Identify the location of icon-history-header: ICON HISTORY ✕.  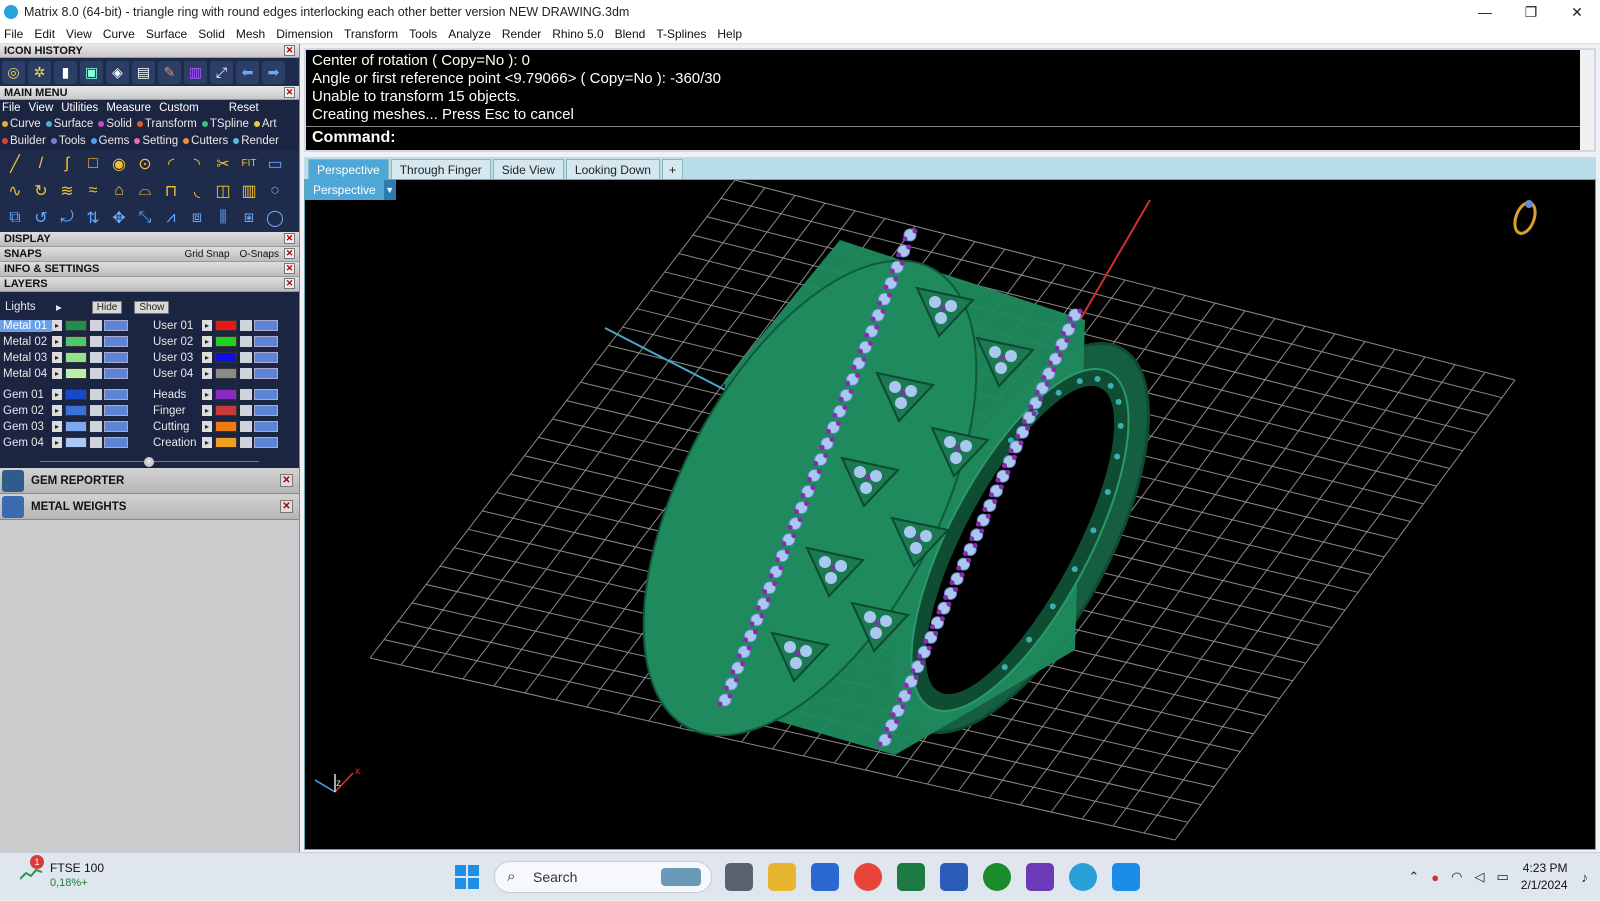
(149, 51).